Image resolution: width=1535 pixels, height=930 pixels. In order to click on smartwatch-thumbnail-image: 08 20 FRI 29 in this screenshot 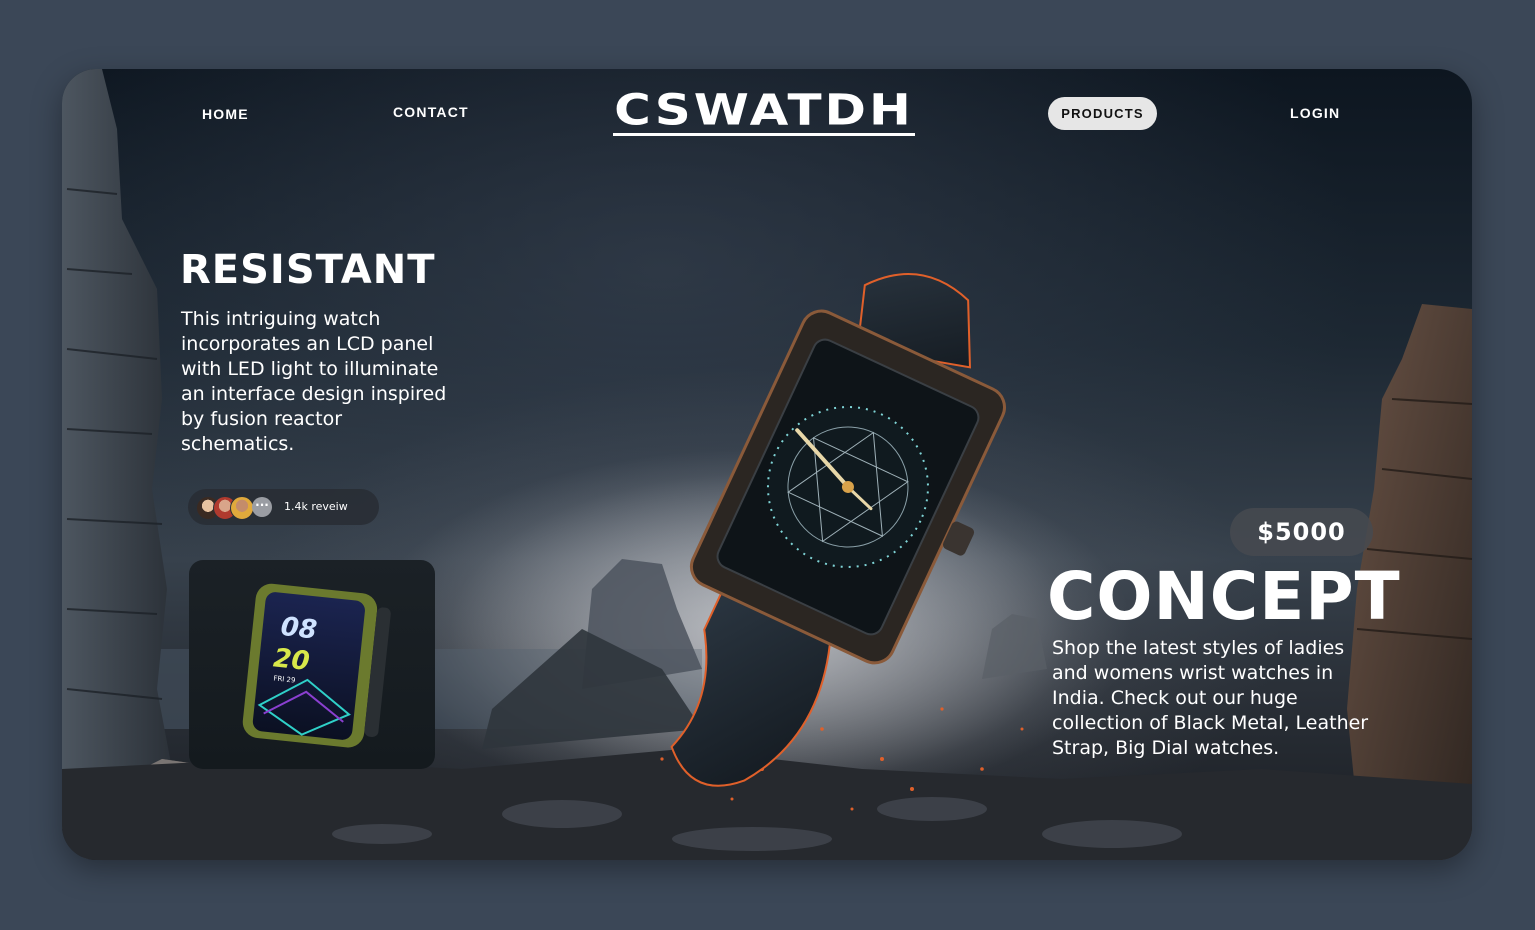, I will do `click(316, 665)`.